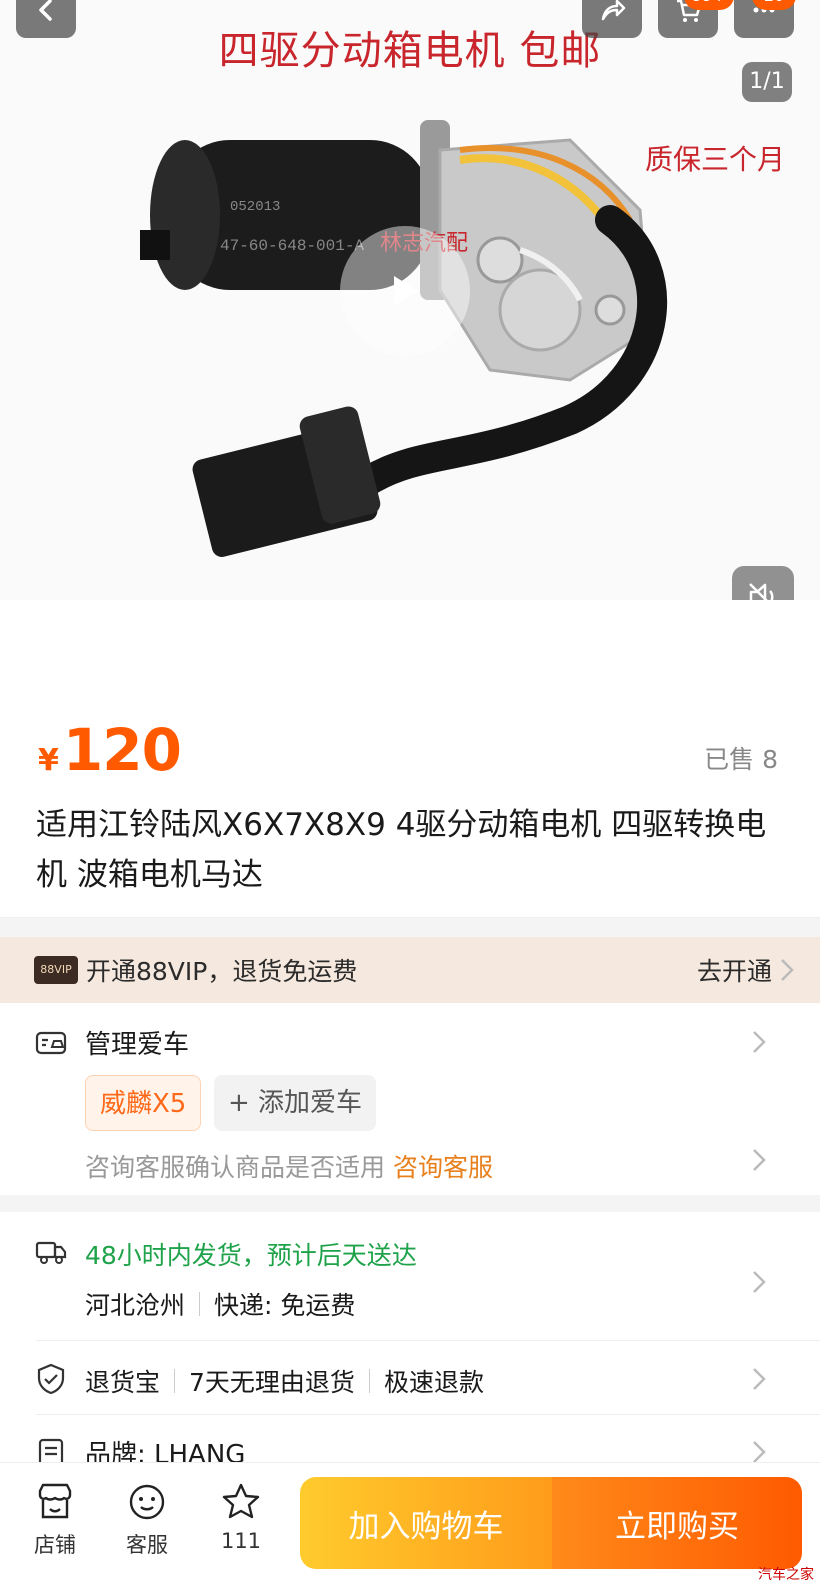  I want to click on add-to-cart-button: 加入购物车, so click(426, 1523).